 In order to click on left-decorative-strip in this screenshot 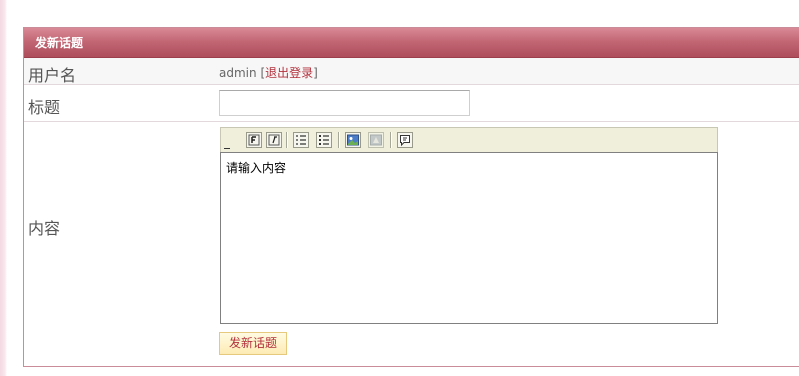, I will do `click(3, 188)`.